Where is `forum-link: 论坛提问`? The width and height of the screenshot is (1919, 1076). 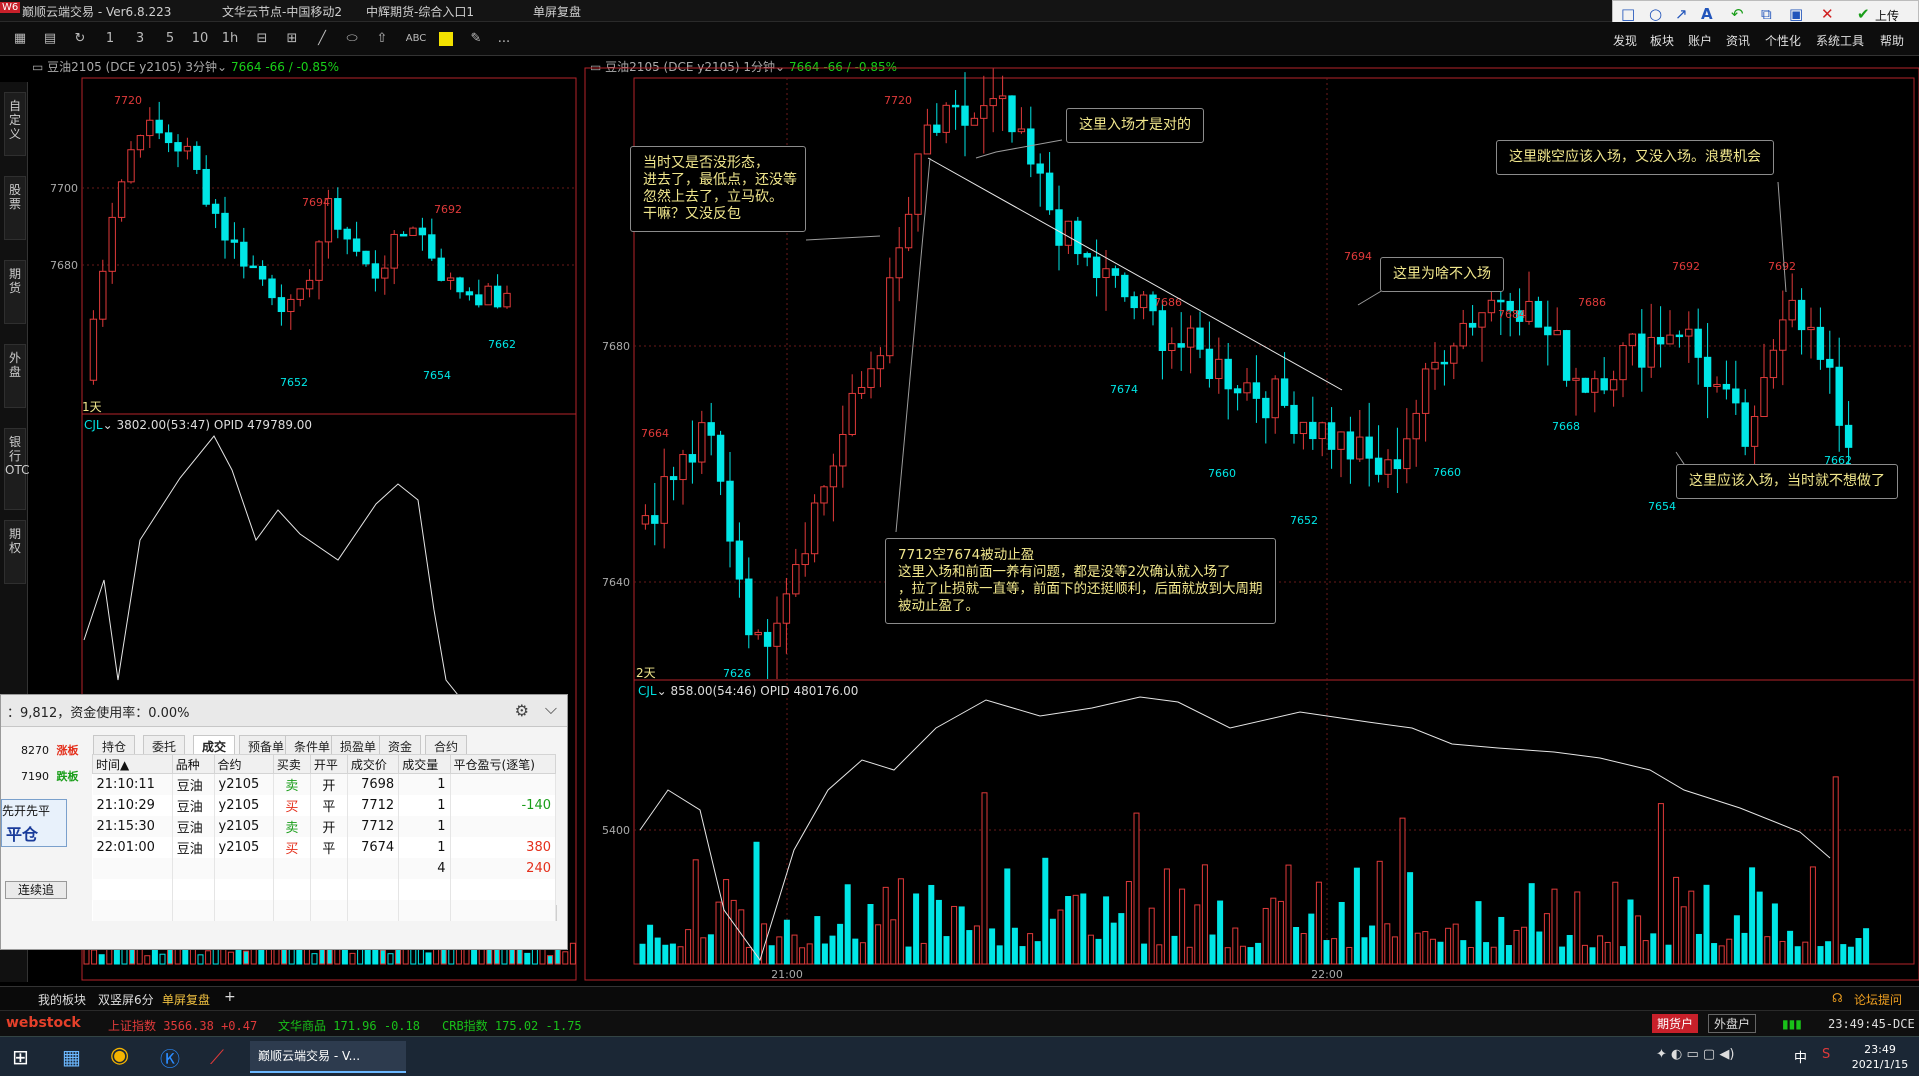
forum-link: 论坛提问 is located at coordinates (1878, 999).